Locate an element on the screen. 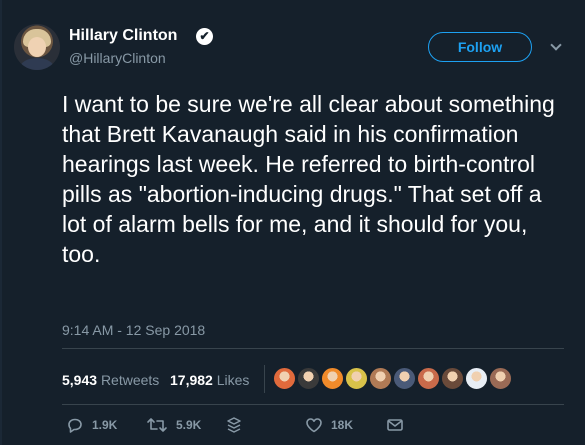 This screenshot has height=445, width=585. reply-icon is located at coordinates (75, 425).